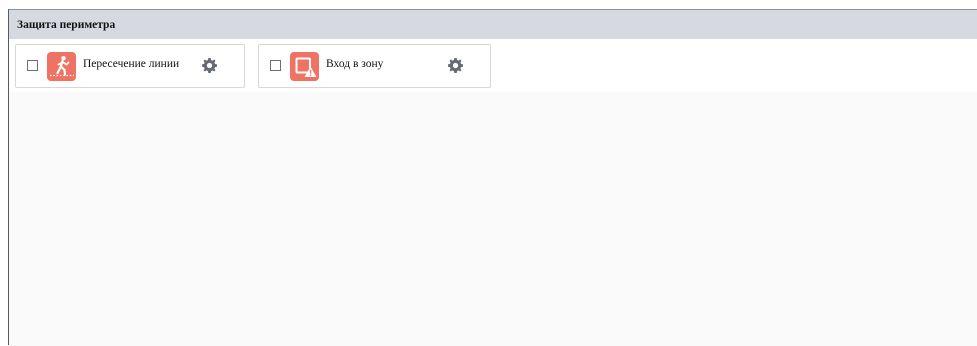 The height and width of the screenshot is (346, 977). What do you see at coordinates (66, 24) in the screenshot?
I see `panel-title: Защита периметра` at bounding box center [66, 24].